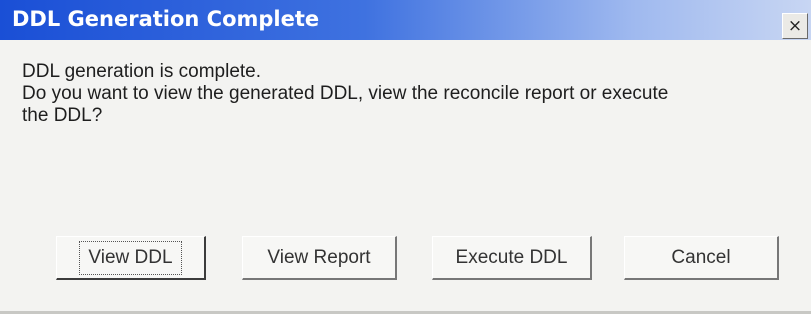 This screenshot has height=314, width=811. I want to click on view-report-button: View Report, so click(319, 258).